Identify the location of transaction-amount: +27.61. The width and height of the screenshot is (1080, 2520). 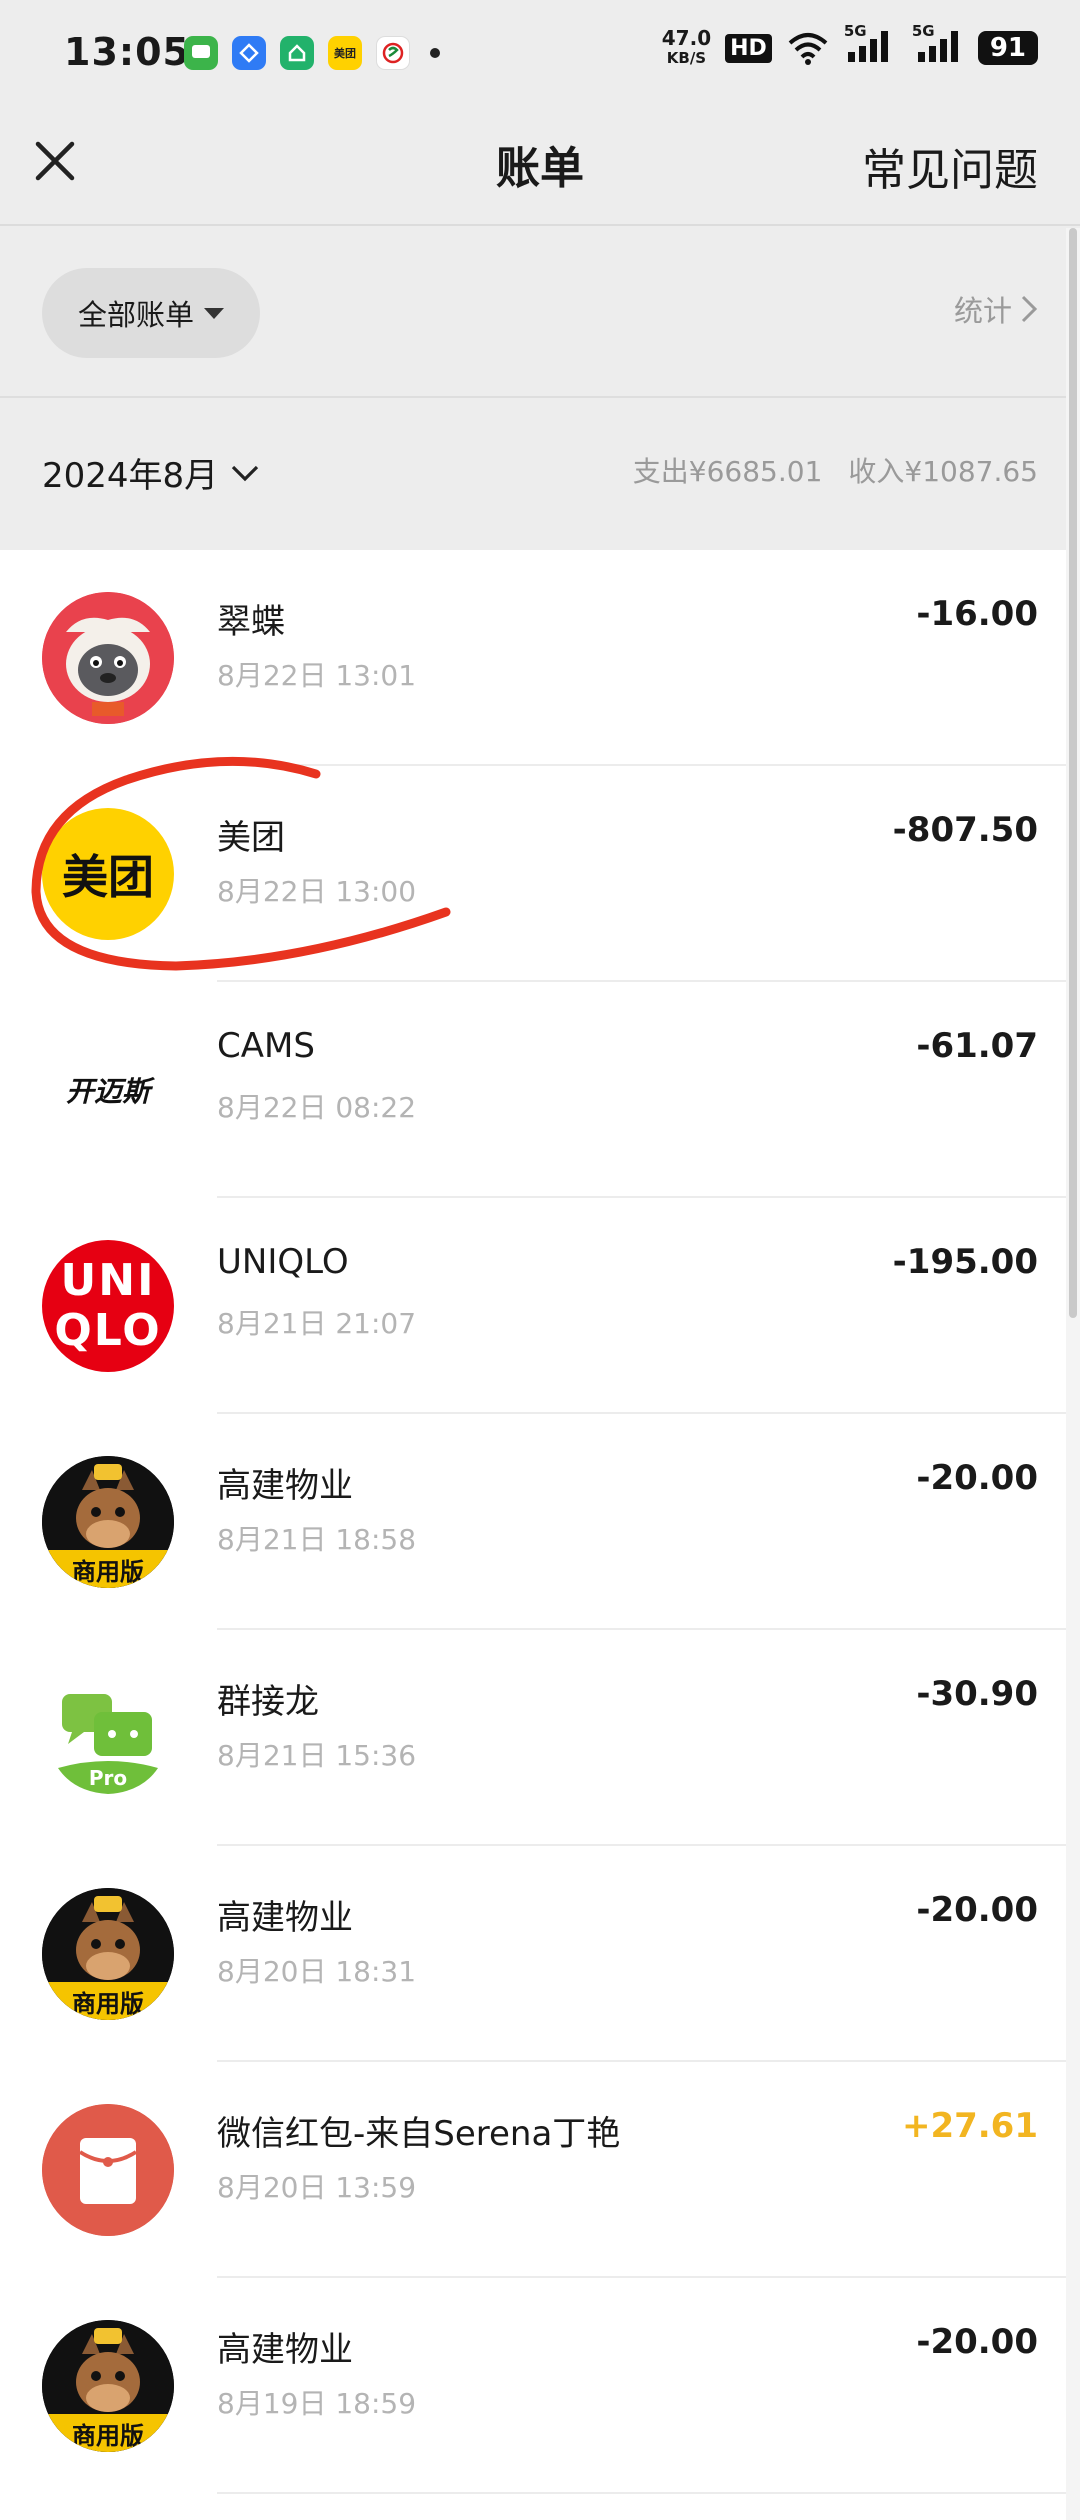
(969, 2126).